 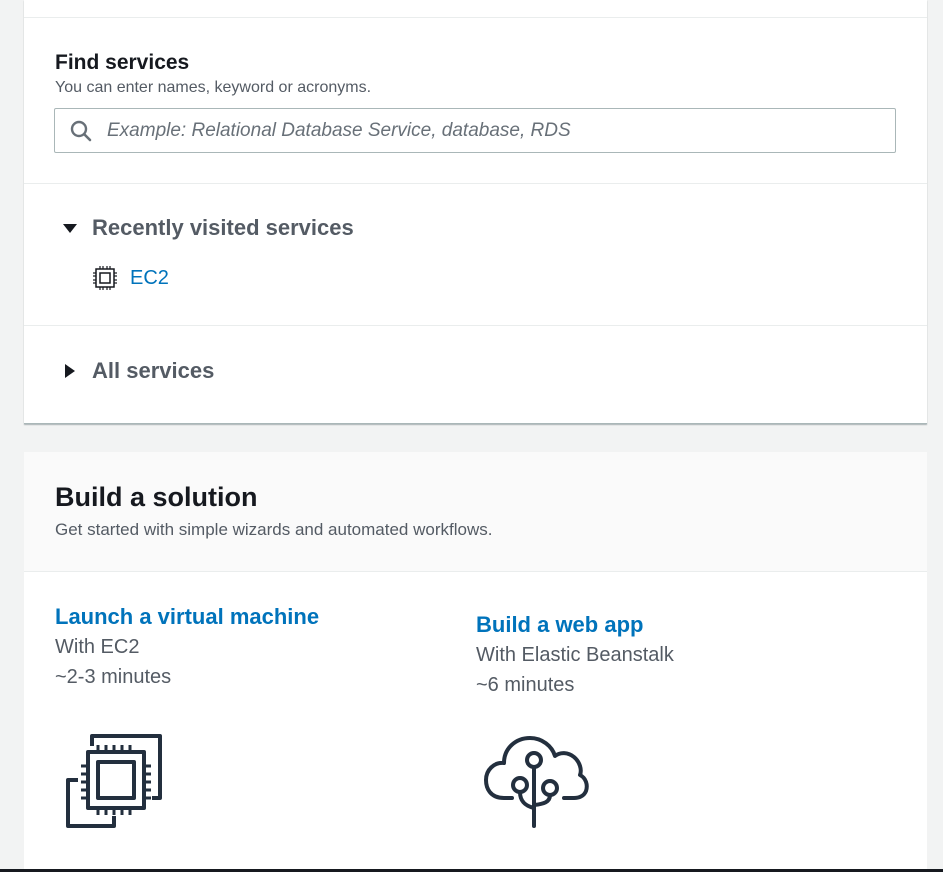 What do you see at coordinates (81, 130) in the screenshot?
I see `search-icon` at bounding box center [81, 130].